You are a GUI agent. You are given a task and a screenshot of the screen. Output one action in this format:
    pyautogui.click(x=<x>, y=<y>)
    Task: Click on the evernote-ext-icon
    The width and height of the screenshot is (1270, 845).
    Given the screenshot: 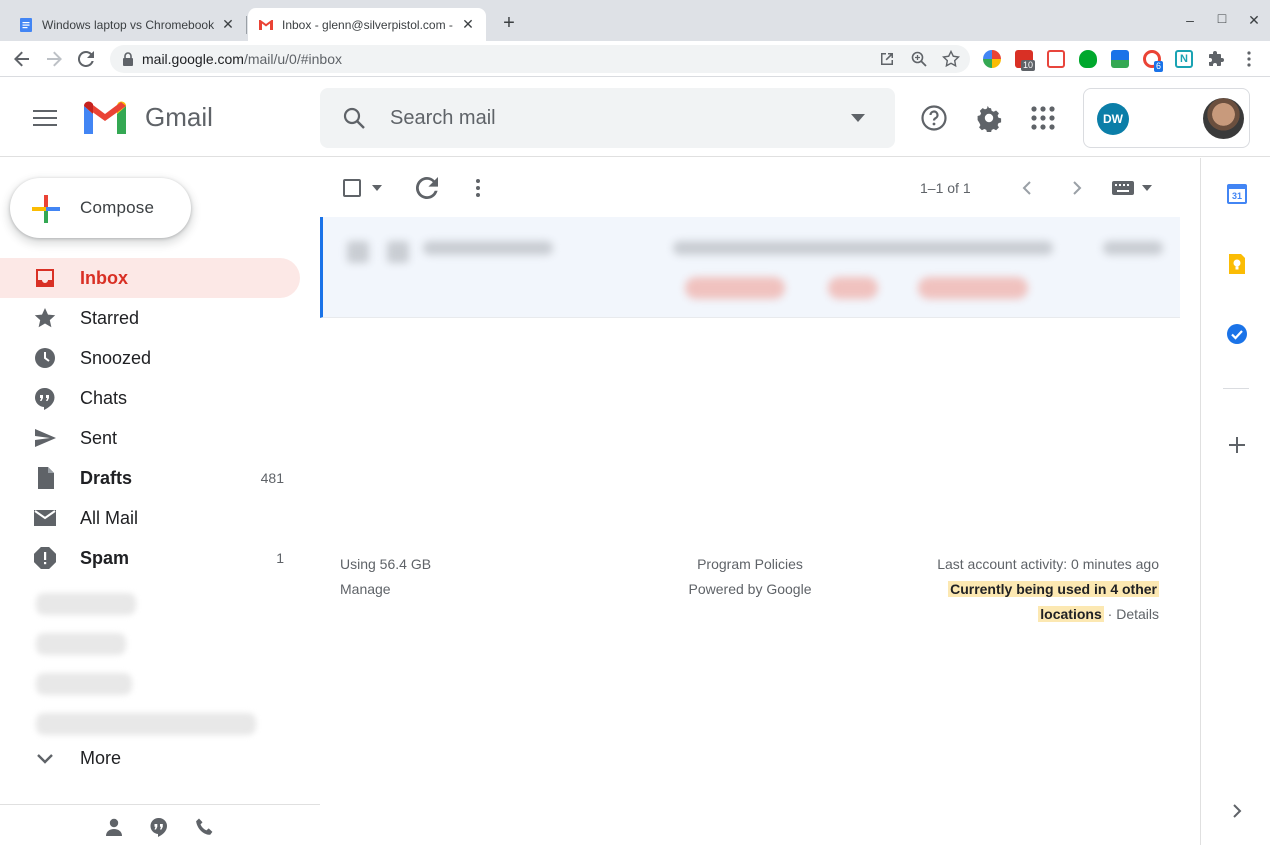 What is the action you would take?
    pyautogui.click(x=1088, y=59)
    